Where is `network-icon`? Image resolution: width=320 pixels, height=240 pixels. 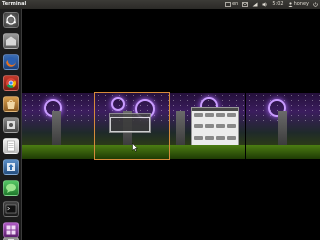
network-icon is located at coordinates (255, 4).